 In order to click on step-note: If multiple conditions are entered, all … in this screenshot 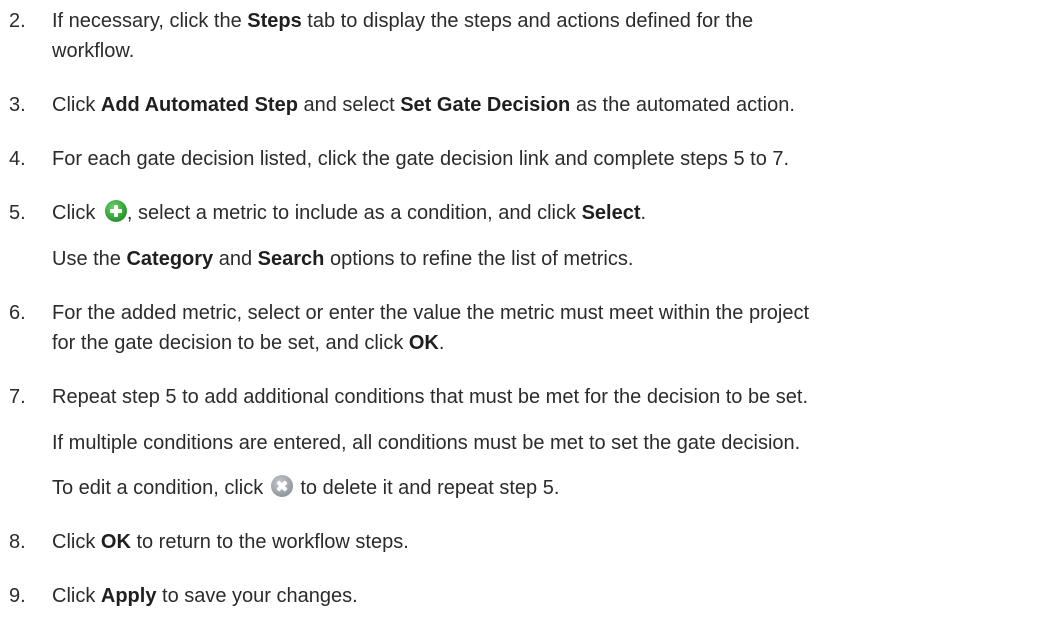, I will do `click(426, 443)`.